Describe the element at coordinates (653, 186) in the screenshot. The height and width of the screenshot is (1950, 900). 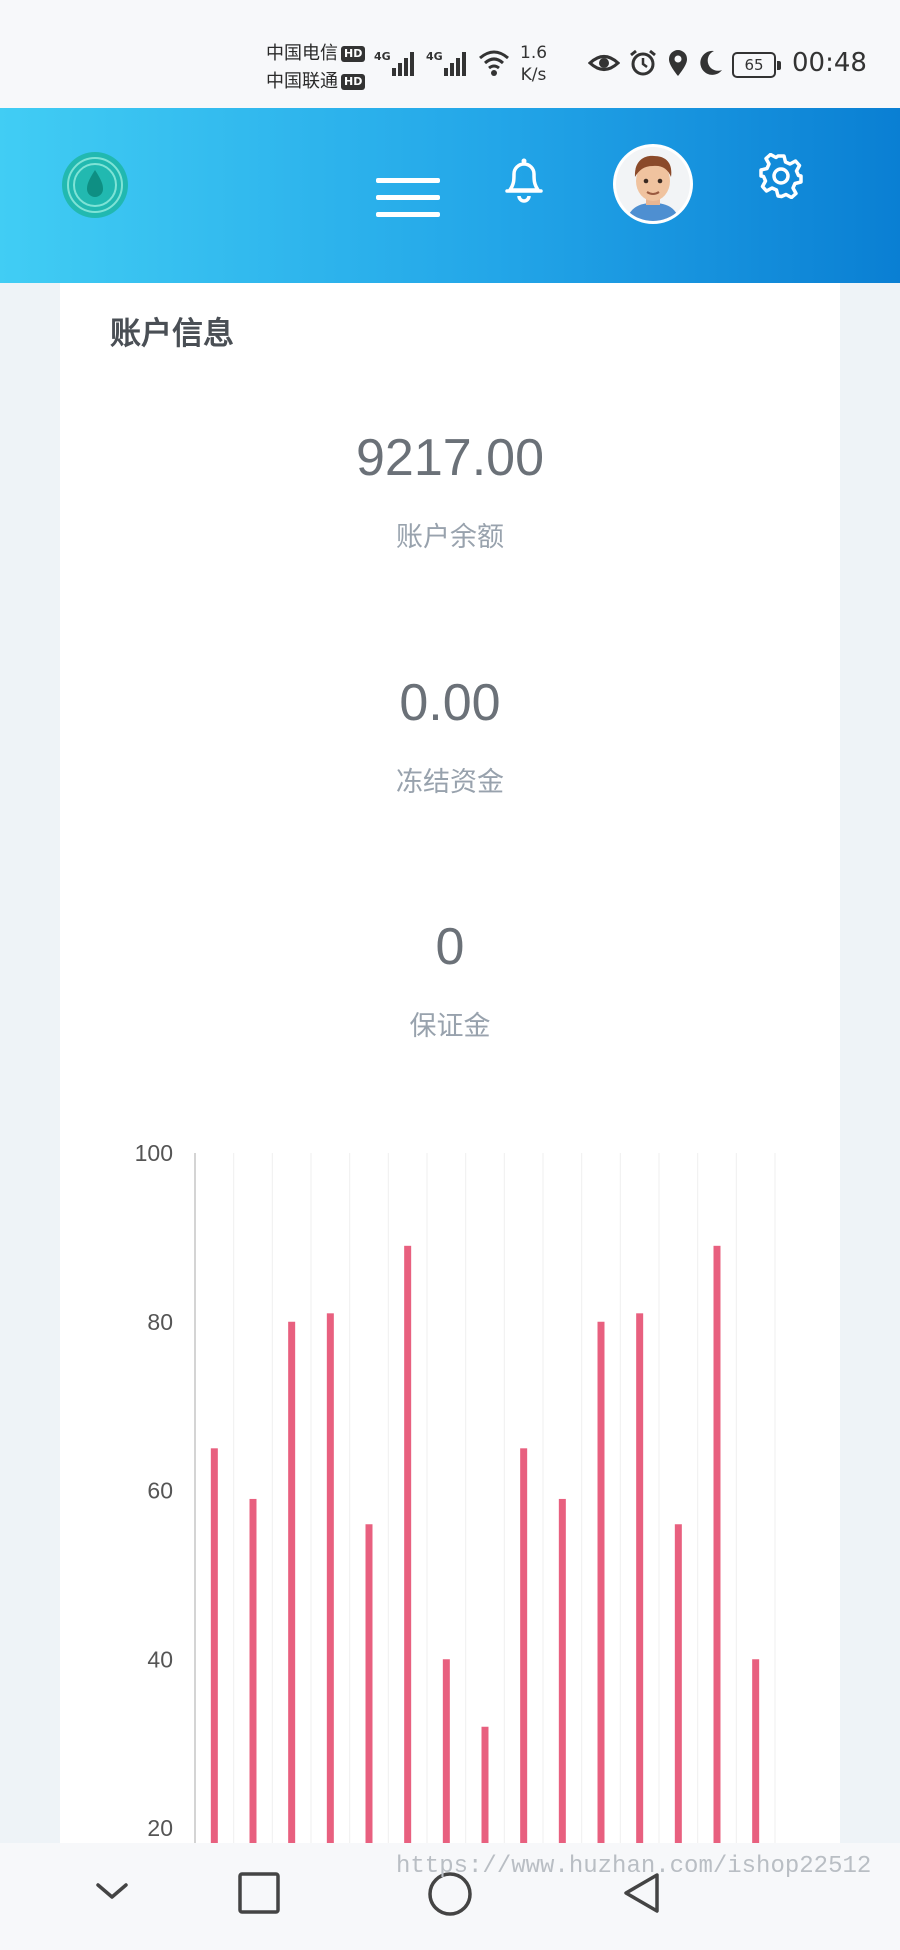
I see `avatar` at that location.